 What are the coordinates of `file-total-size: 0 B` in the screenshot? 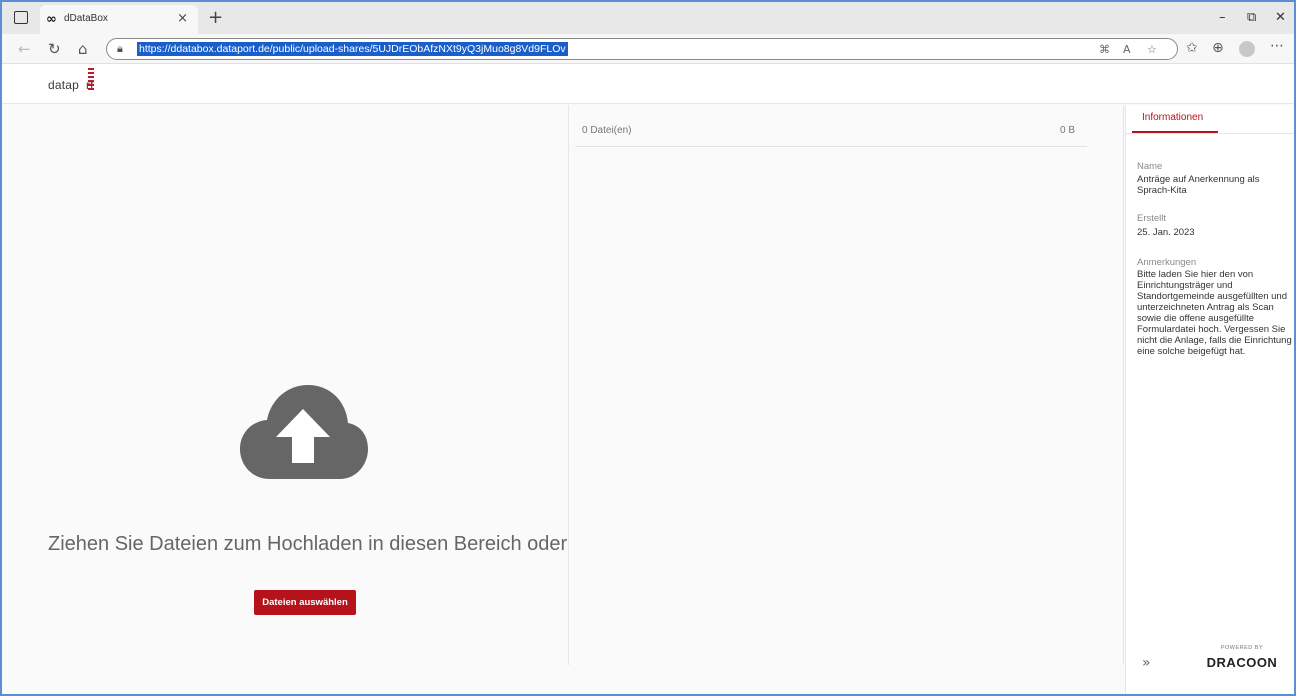 It's located at (1067, 130).